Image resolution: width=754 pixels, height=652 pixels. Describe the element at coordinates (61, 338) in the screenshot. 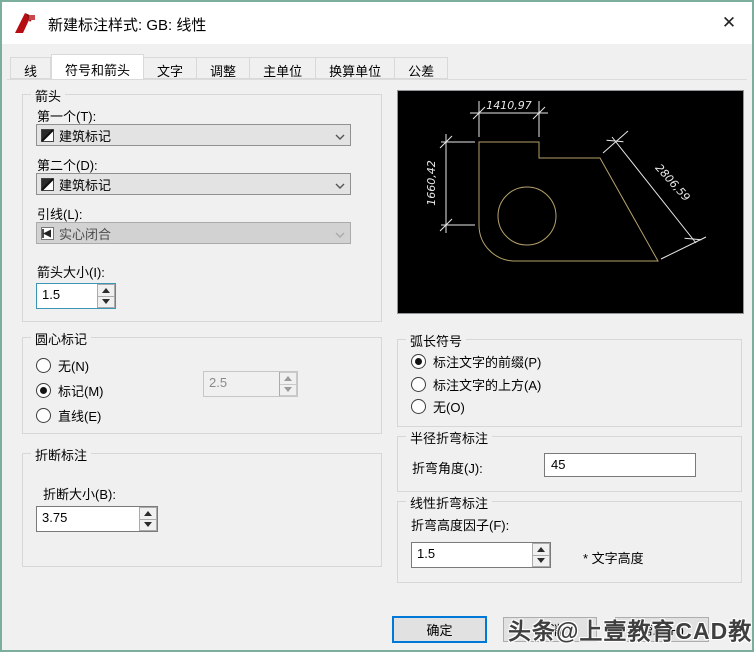

I see `center-marks-group-title: 圆心标记` at that location.